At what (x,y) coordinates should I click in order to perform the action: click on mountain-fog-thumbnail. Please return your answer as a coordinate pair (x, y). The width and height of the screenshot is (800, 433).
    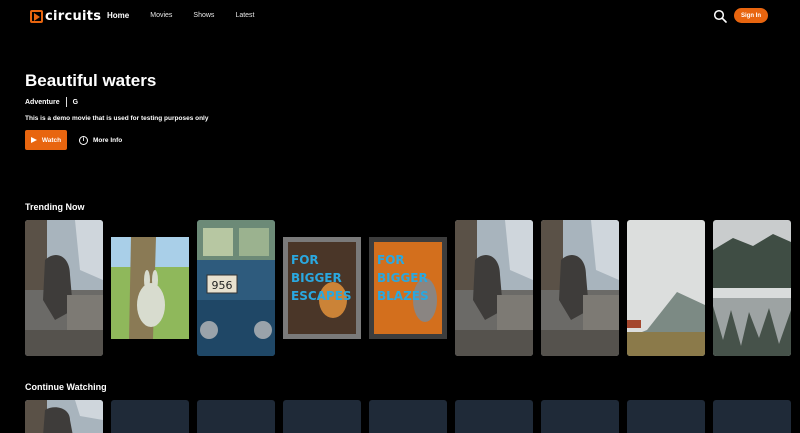
    Looking at the image, I should click on (666, 288).